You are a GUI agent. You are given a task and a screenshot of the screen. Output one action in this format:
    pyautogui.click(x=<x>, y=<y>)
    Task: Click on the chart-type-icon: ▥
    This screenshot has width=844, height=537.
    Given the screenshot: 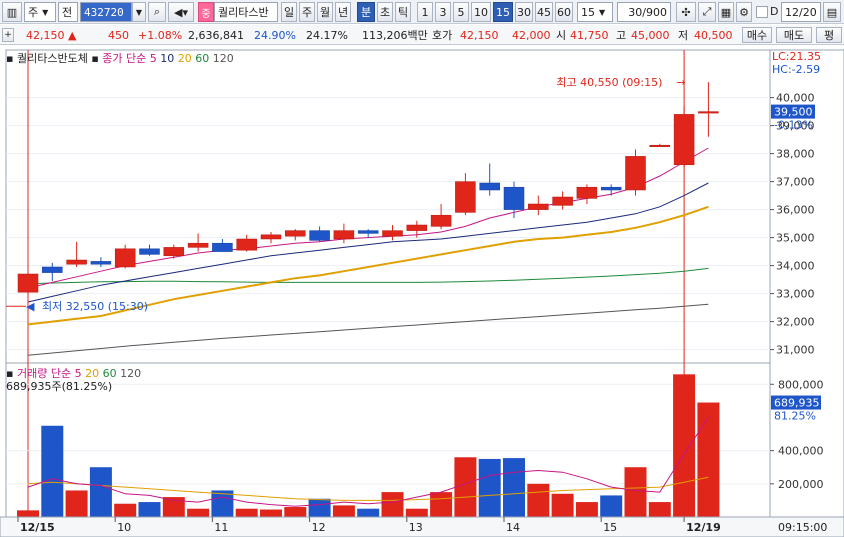 What is the action you would take?
    pyautogui.click(x=12, y=12)
    